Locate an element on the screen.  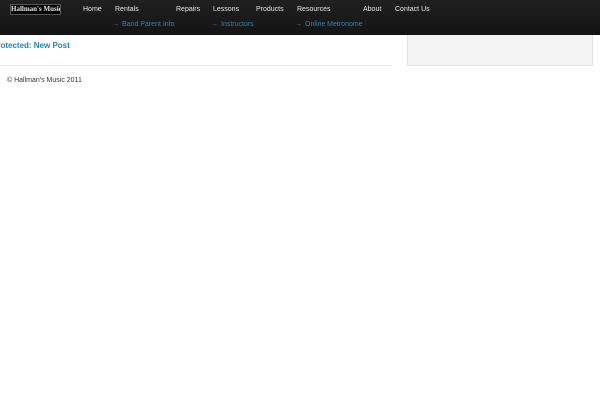
nav-contact-us: Contact Us is located at coordinates (412, 9).